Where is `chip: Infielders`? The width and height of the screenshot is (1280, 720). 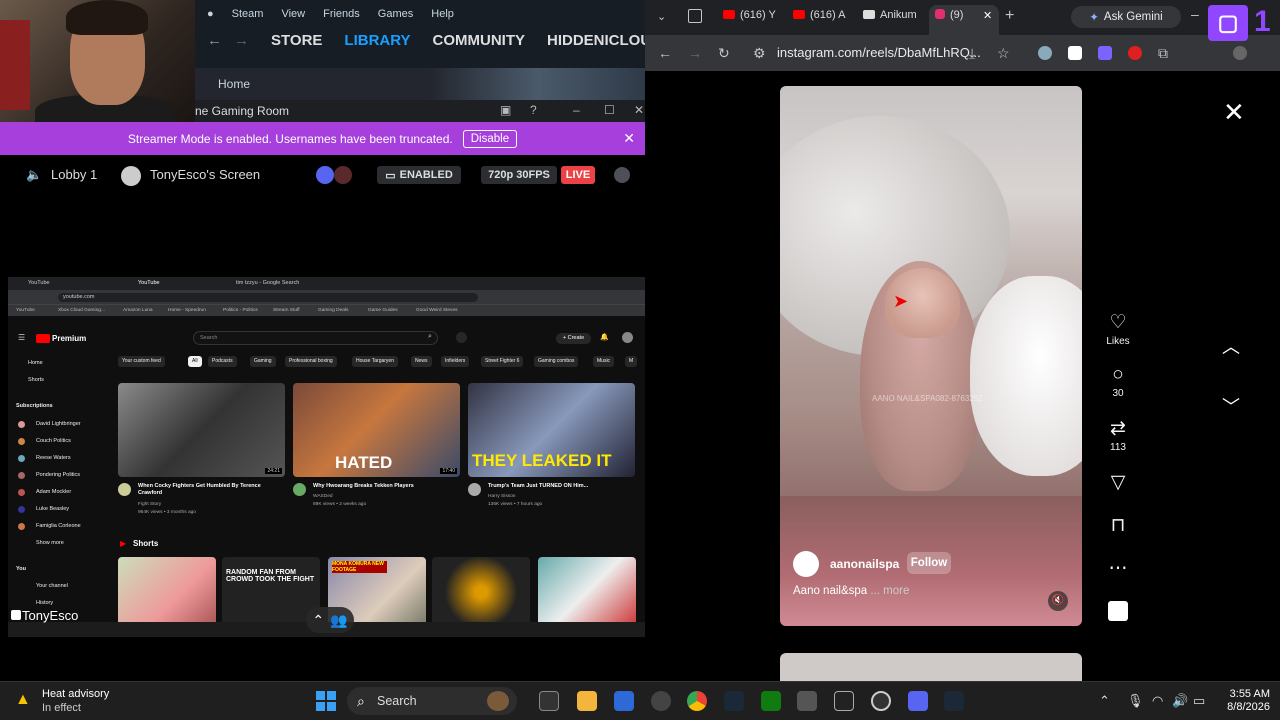
chip: Infielders is located at coordinates (455, 361).